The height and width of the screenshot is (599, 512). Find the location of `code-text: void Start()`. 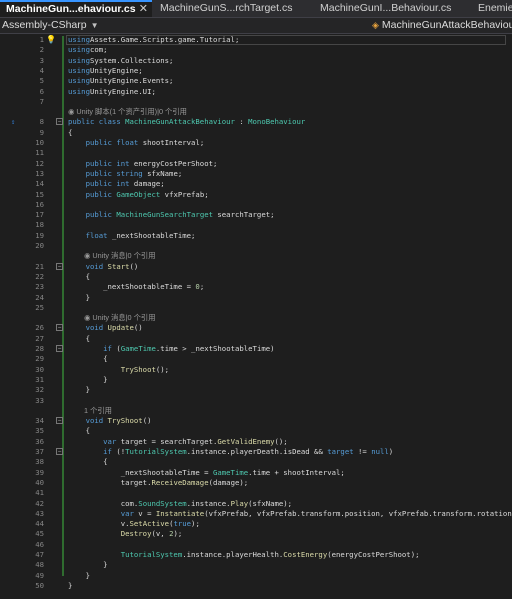

code-text: void Start() is located at coordinates (103, 267).